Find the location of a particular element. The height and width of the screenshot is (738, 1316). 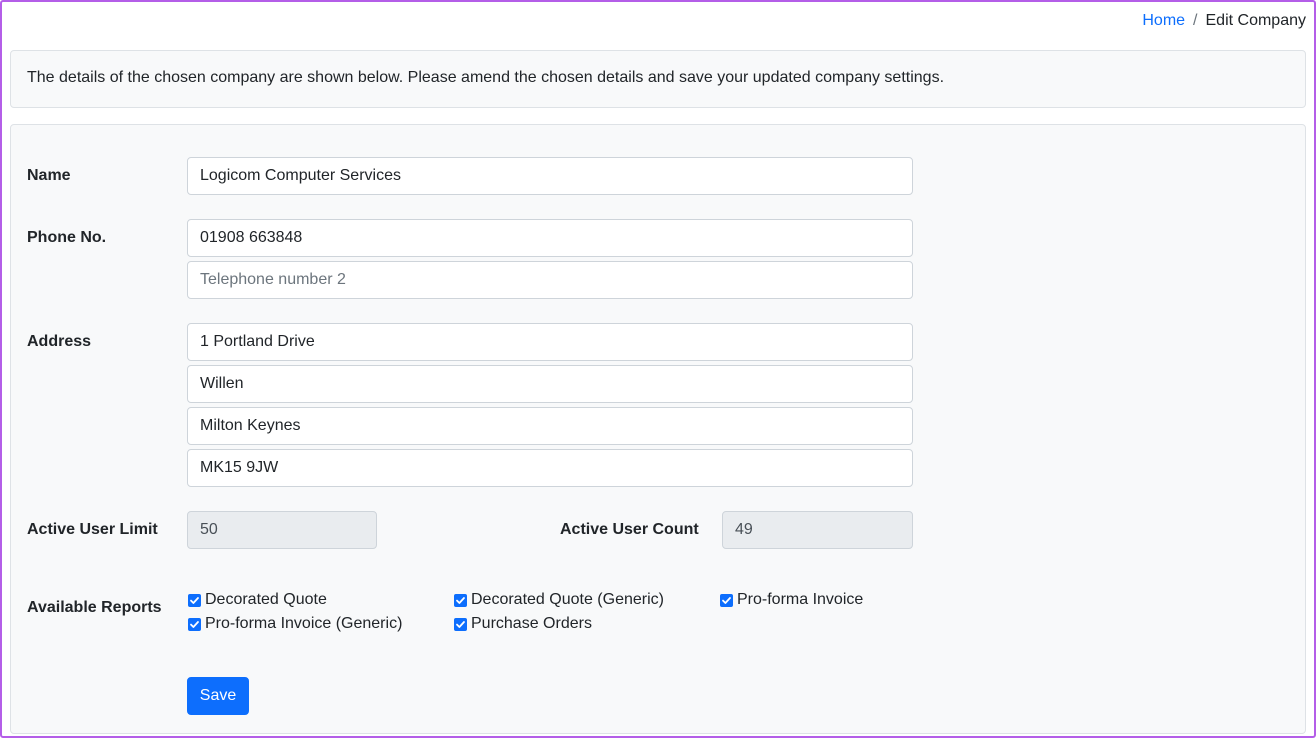

save-button: Save is located at coordinates (218, 696).